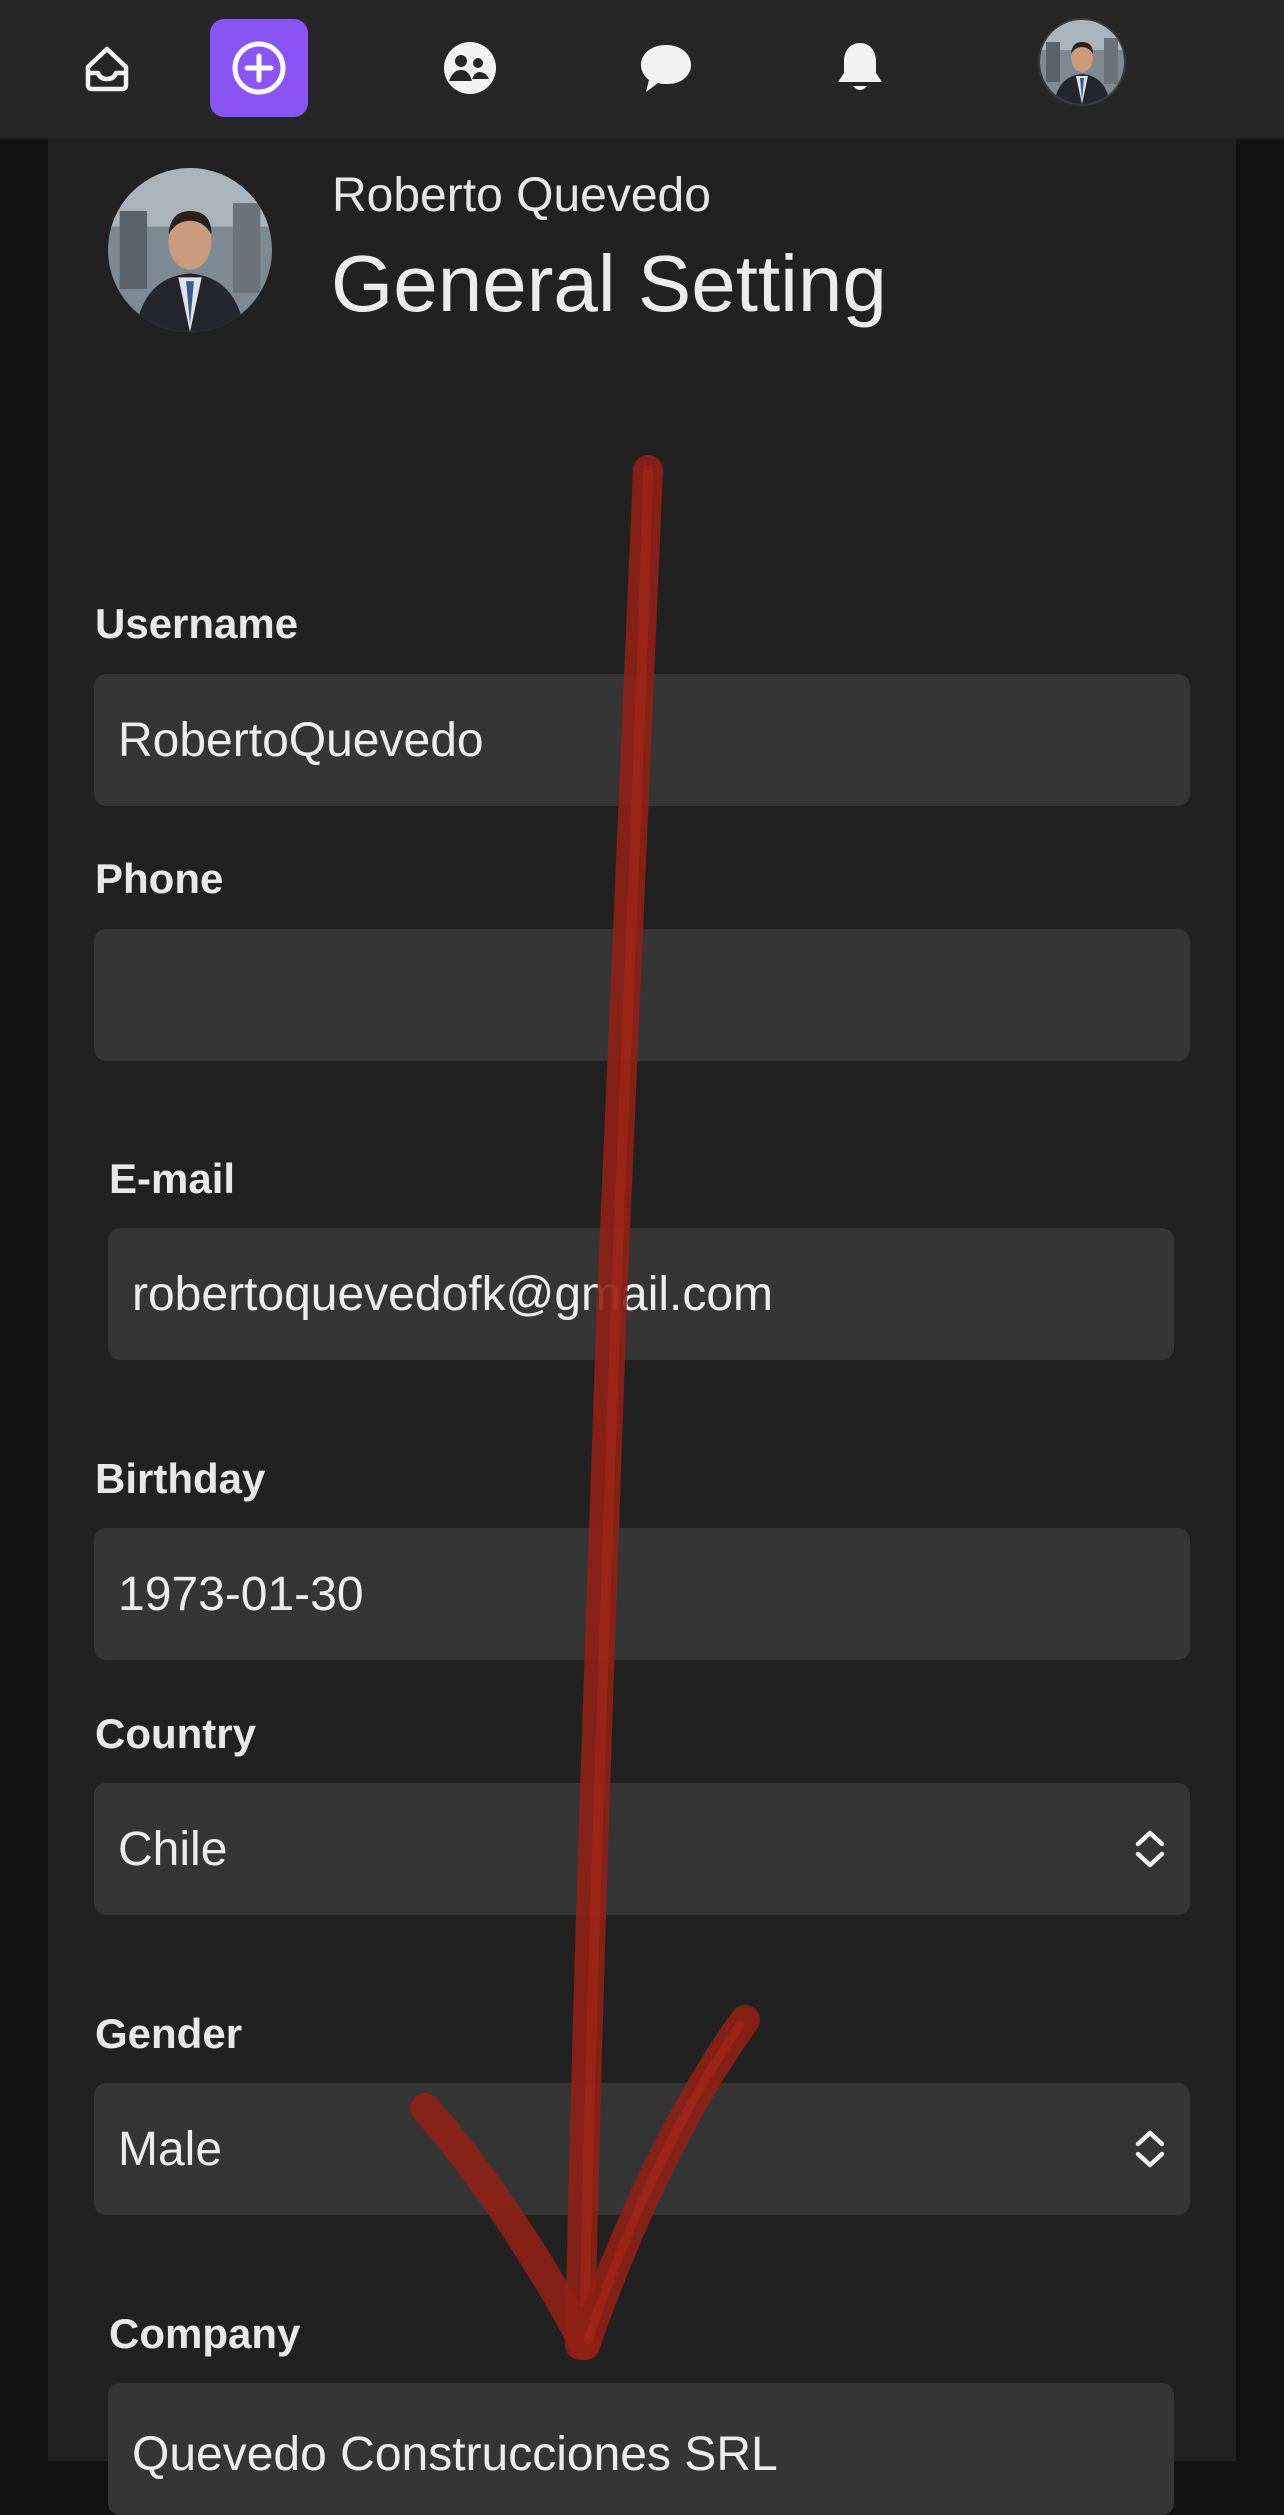 The height and width of the screenshot is (2515, 1284). What do you see at coordinates (642, 1849) in the screenshot?
I see `country-select: Chile` at bounding box center [642, 1849].